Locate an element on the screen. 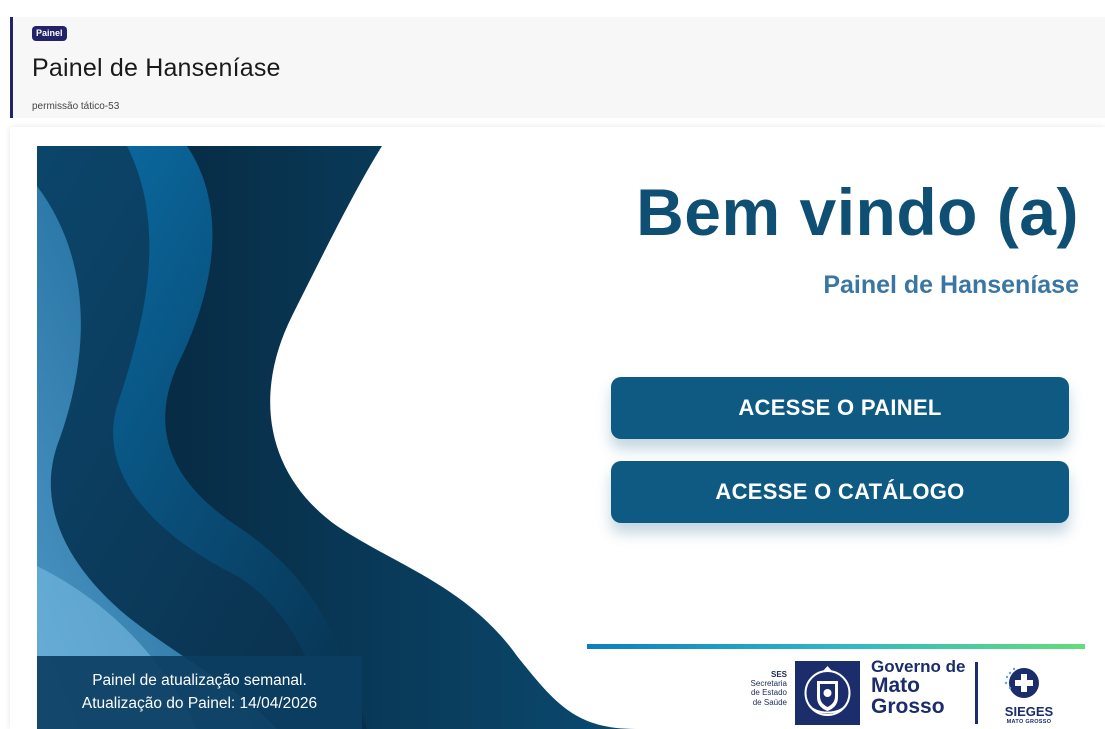 The height and width of the screenshot is (729, 1105). government-logo-text: Governo de Mato Grosso is located at coordinates (918, 687).